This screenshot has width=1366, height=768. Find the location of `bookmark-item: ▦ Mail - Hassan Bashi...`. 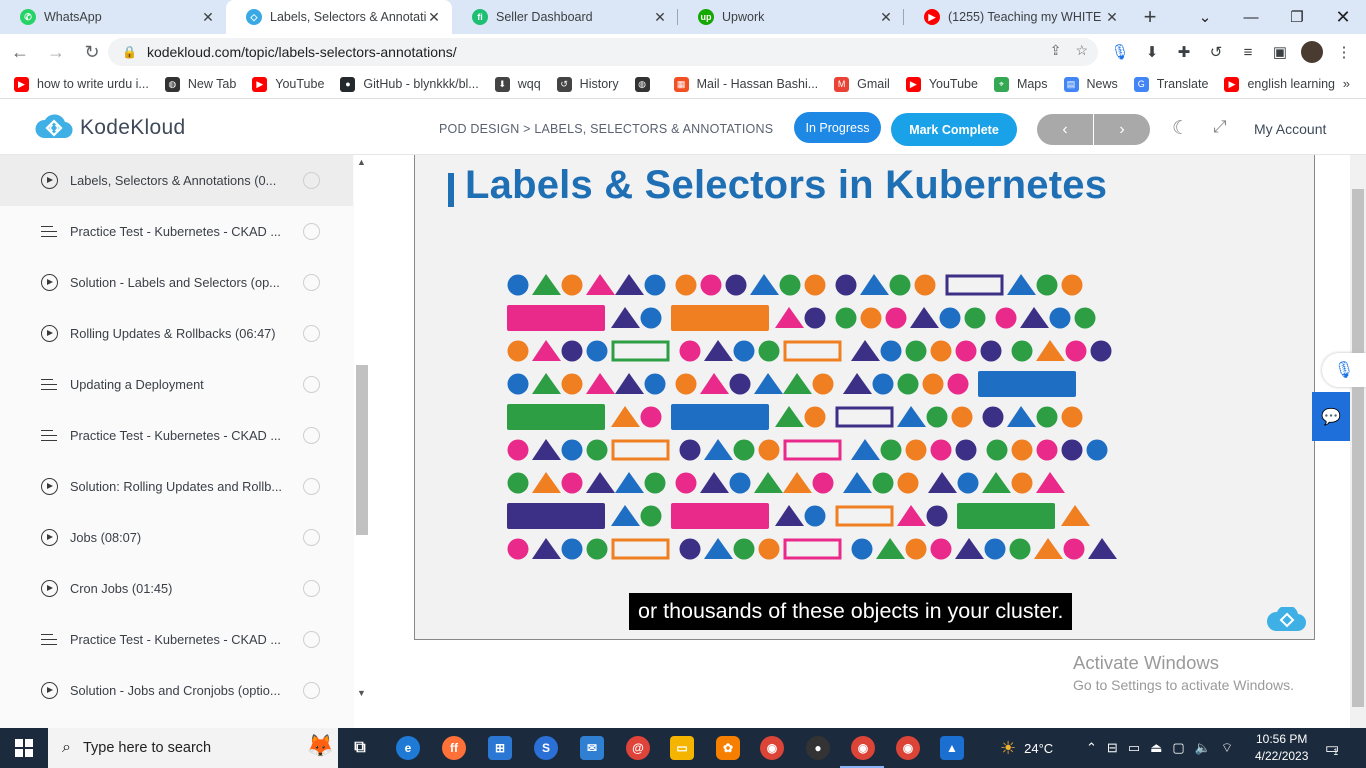

bookmark-item: ▦ Mail - Hassan Bashi... is located at coordinates (746, 84).